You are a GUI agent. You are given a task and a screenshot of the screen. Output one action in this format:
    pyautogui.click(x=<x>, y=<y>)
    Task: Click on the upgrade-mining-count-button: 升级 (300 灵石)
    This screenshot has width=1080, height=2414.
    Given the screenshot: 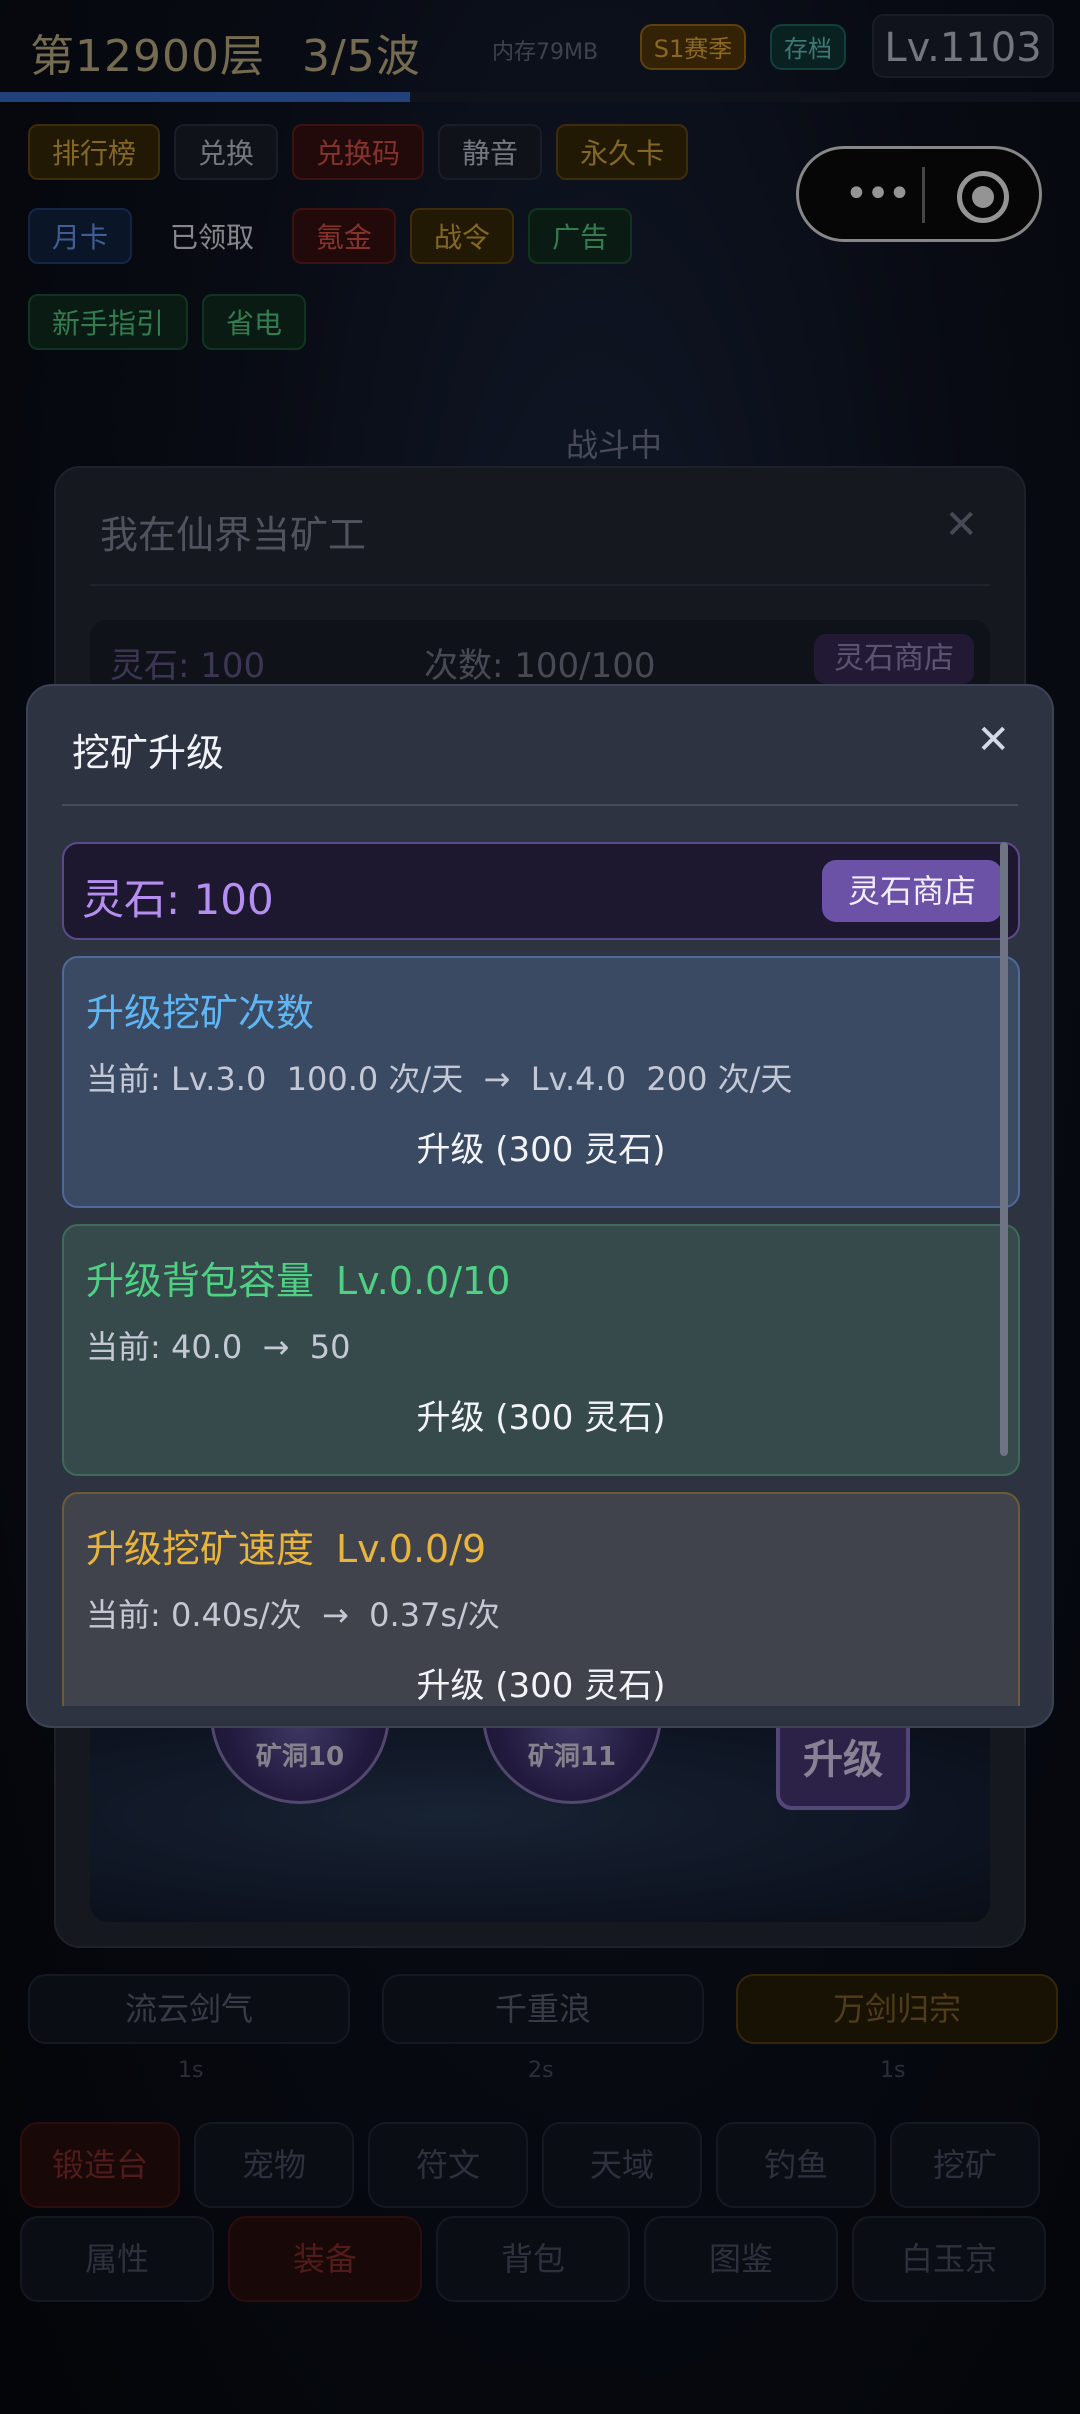 What is the action you would take?
    pyautogui.click(x=541, y=1146)
    